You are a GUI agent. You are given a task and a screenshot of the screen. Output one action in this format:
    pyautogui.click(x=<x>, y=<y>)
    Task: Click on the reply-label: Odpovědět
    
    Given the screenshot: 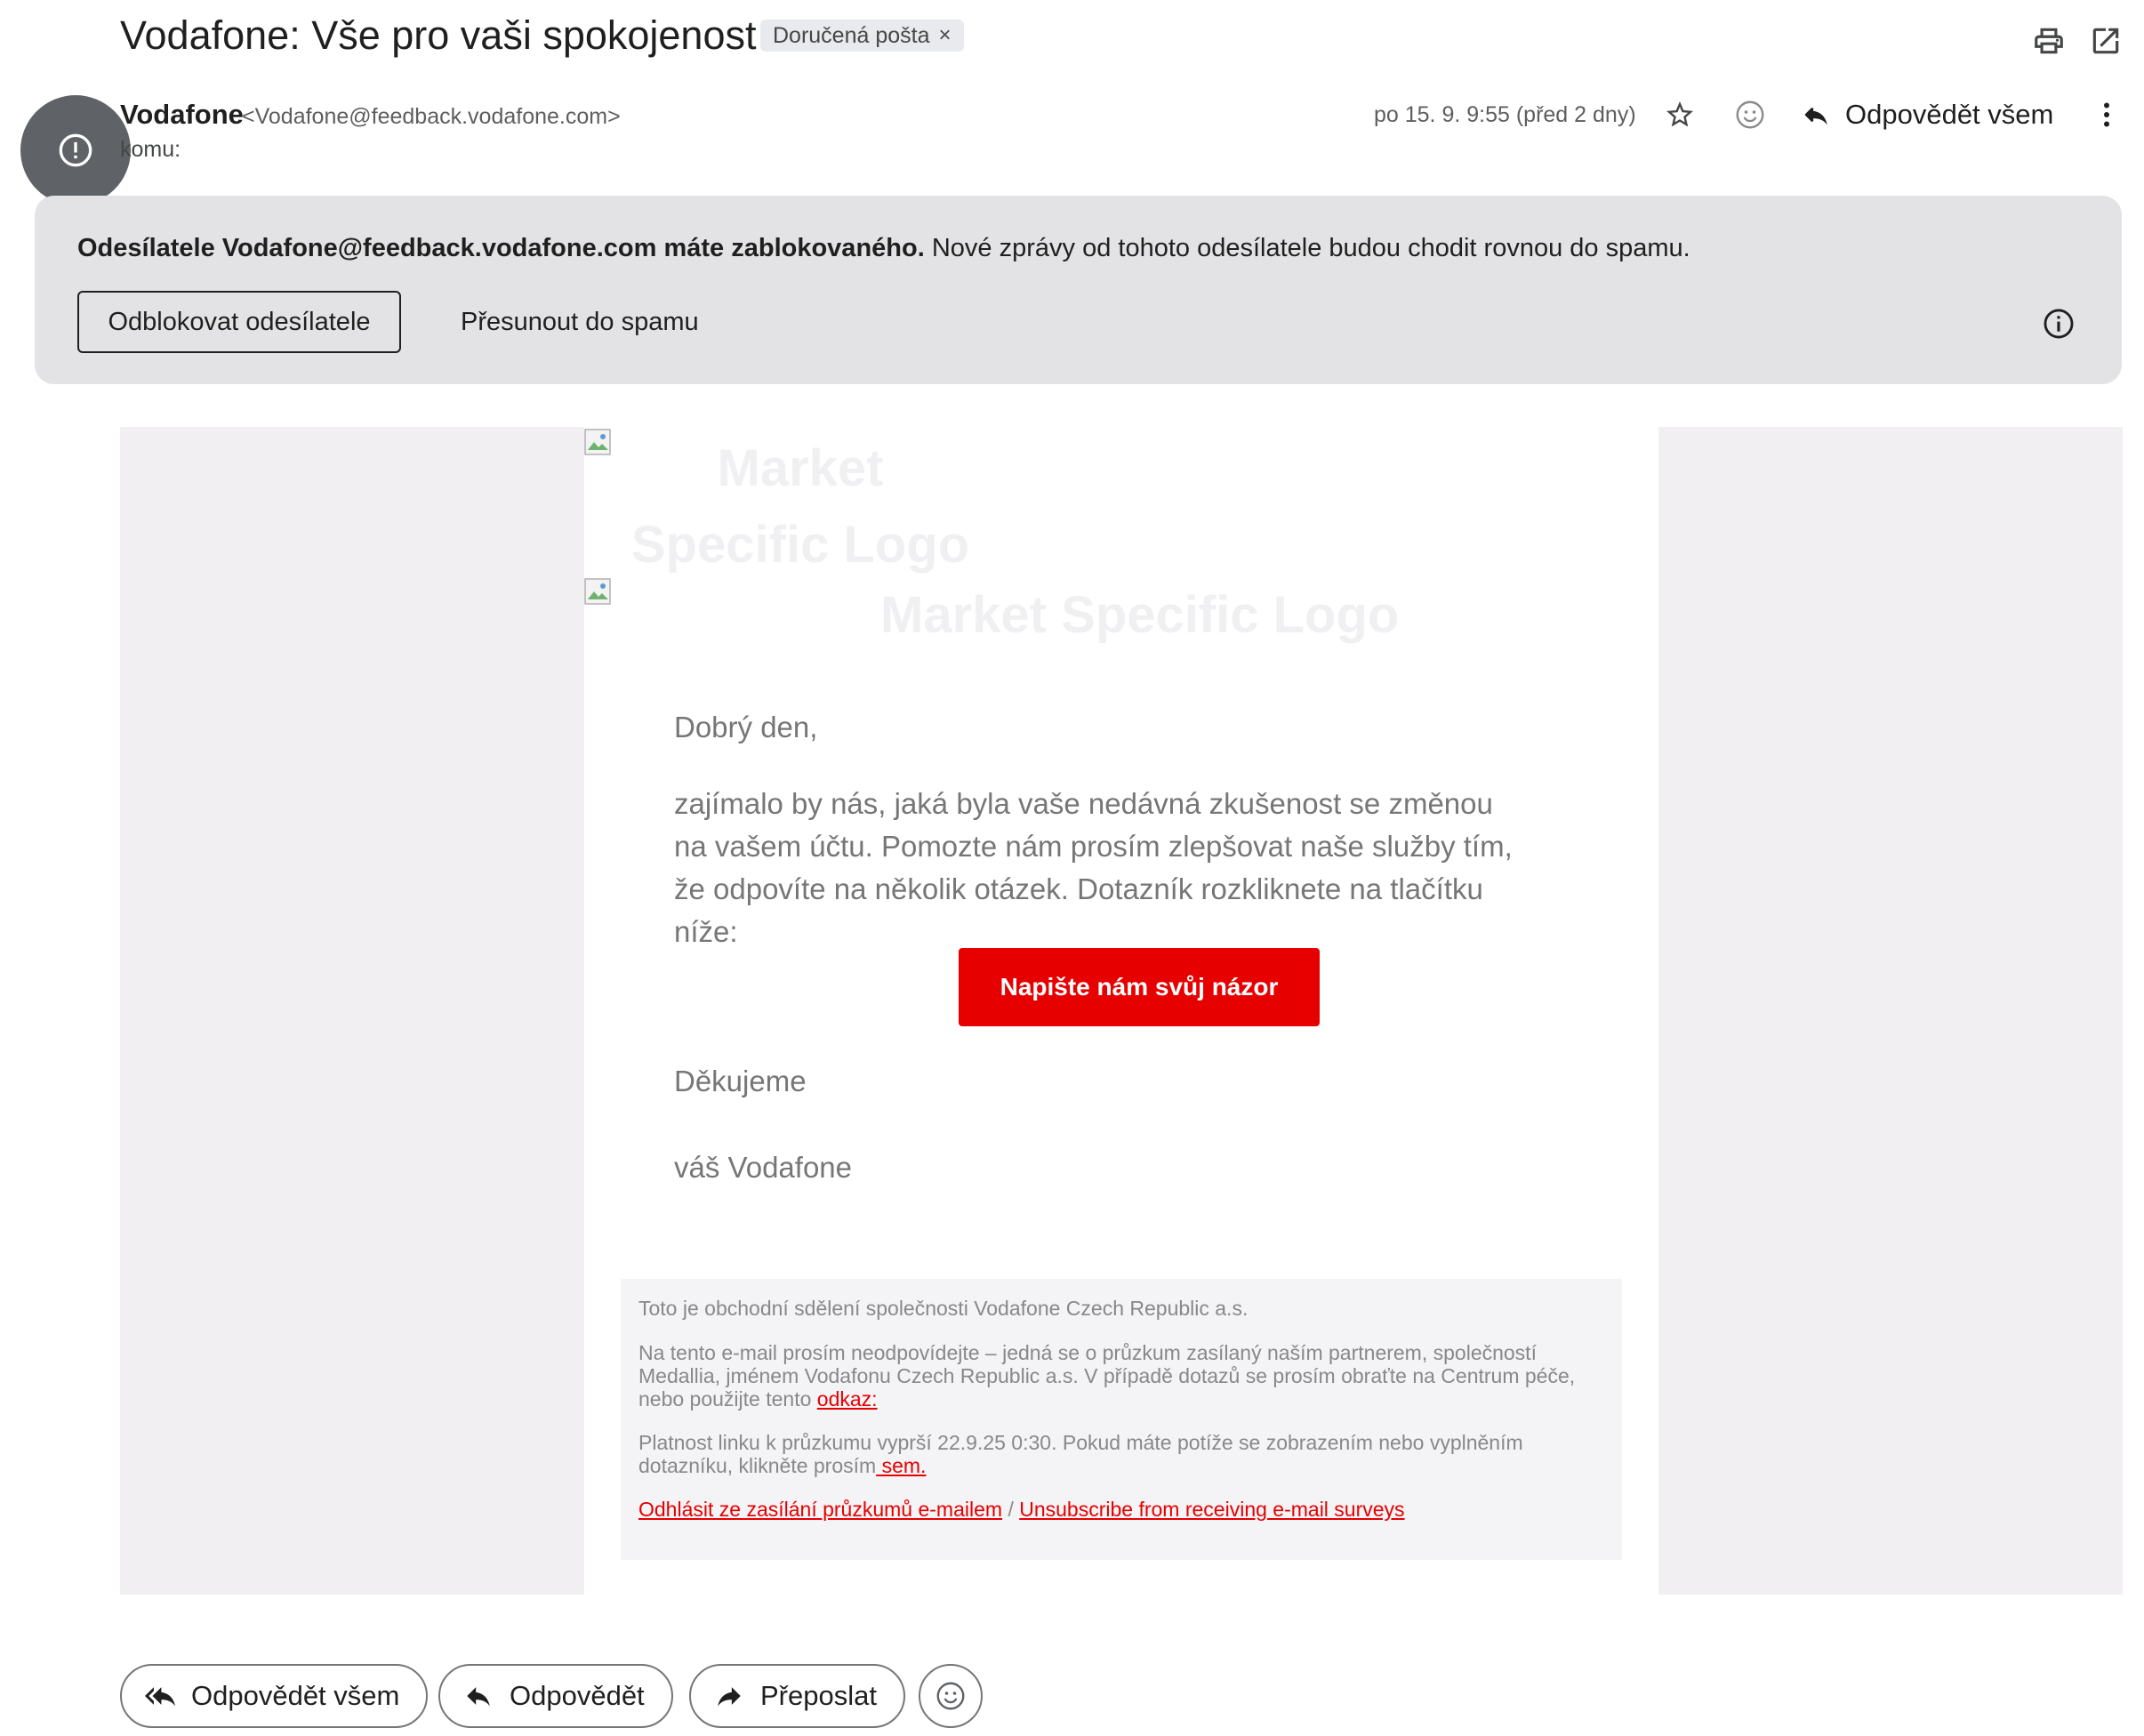 What is the action you would take?
    pyautogui.click(x=577, y=1696)
    